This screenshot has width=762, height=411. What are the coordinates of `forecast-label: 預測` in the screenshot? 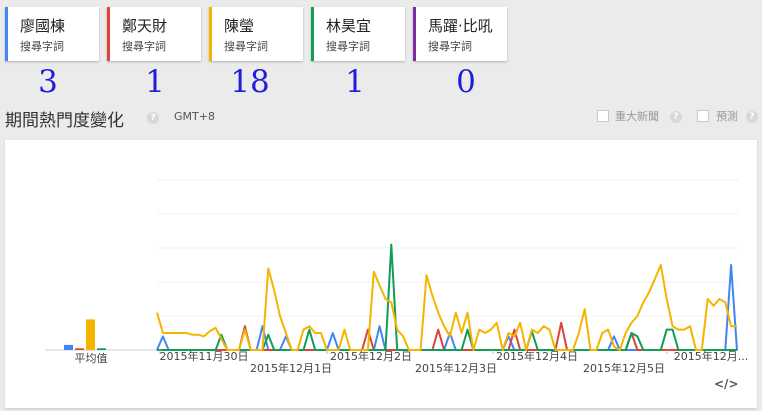 It's located at (727, 116).